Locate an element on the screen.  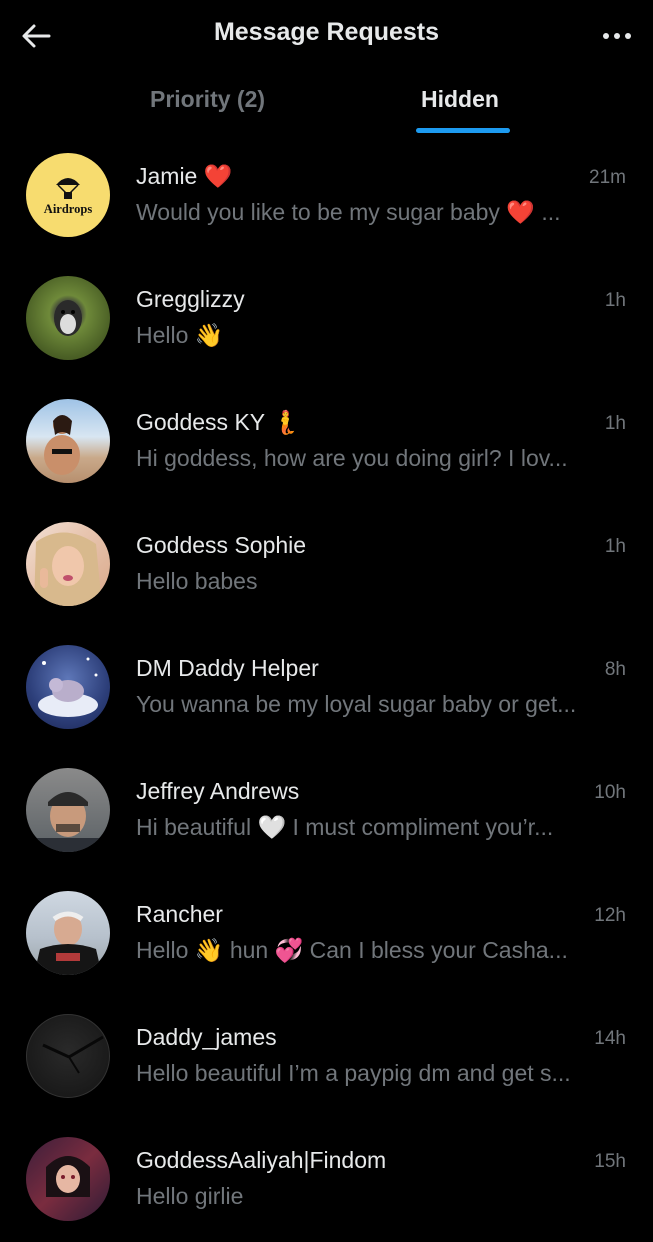
tab-priority: Priority (2) is located at coordinates (207, 99).